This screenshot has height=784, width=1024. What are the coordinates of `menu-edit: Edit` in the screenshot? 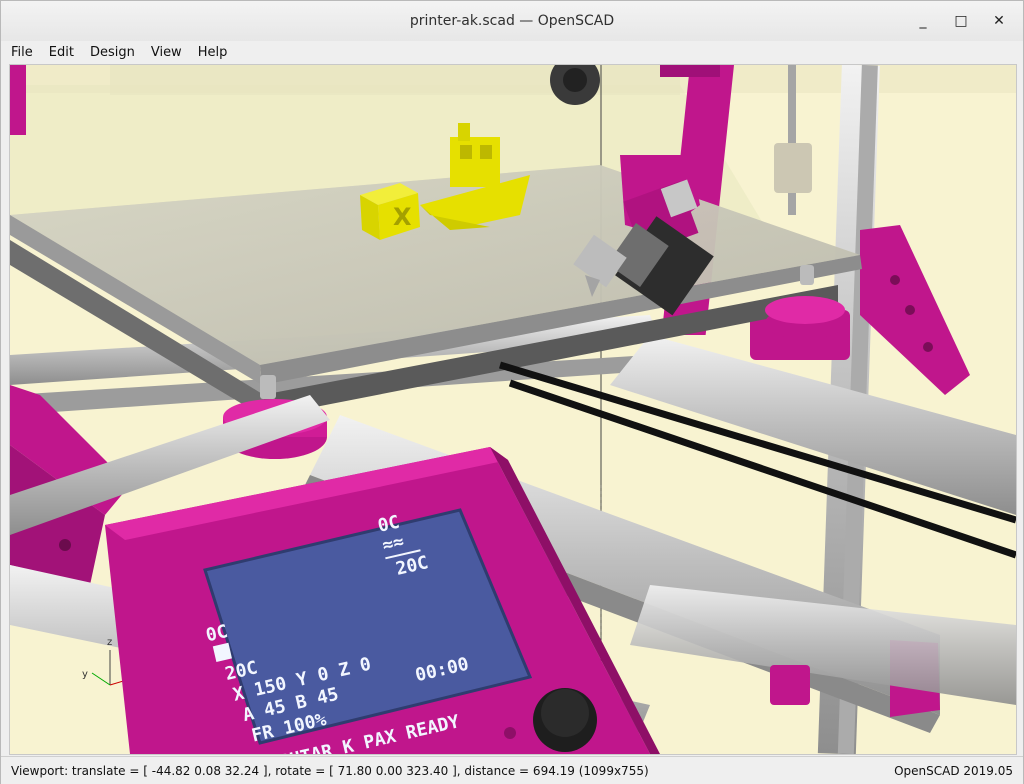 It's located at (61, 52).